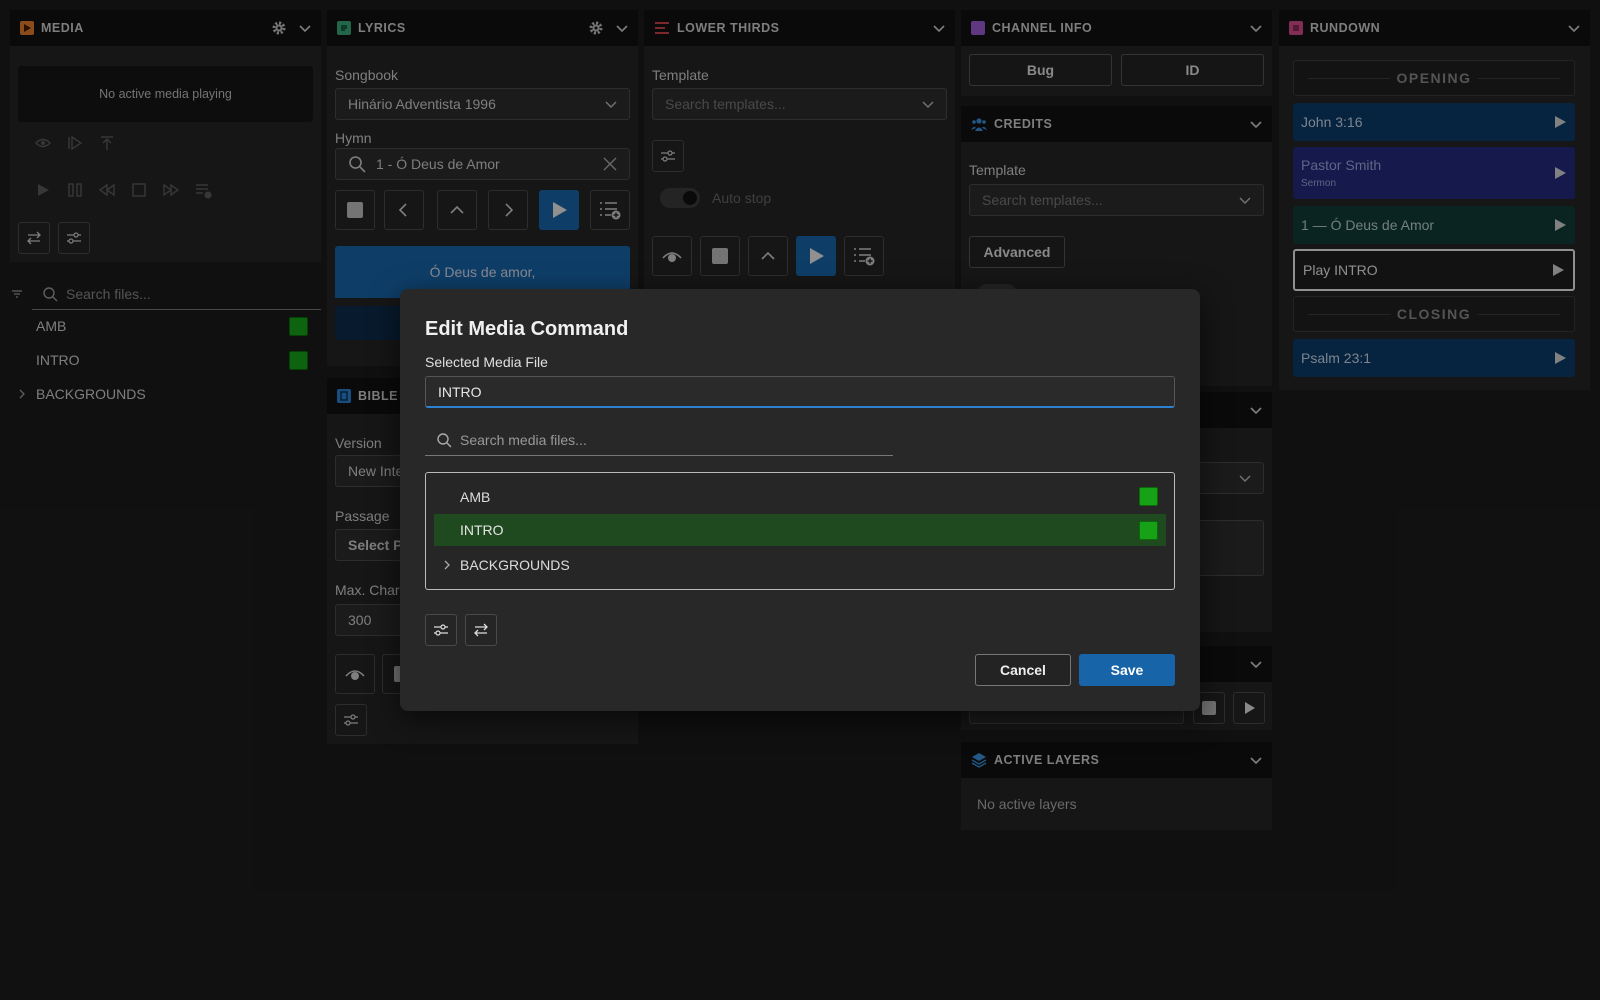 The image size is (1600, 1000). I want to click on selected-media-value: INTRO, so click(460, 391).